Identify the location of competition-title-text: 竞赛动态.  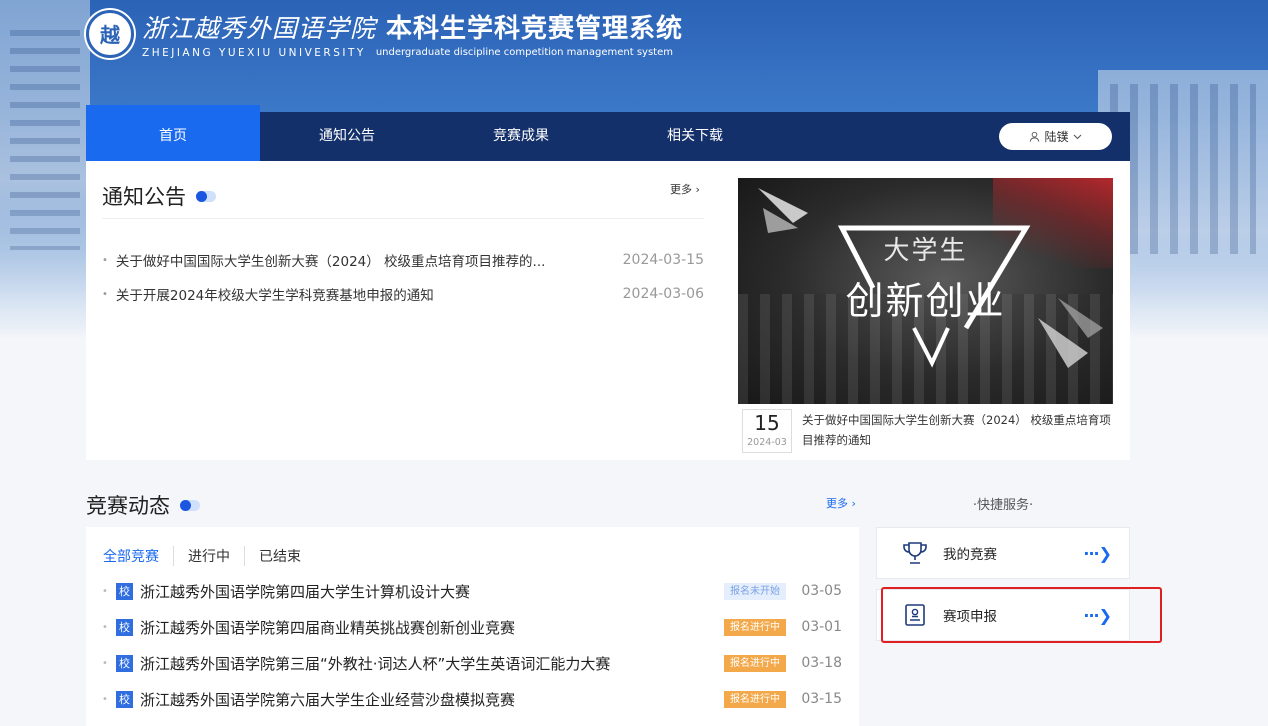
(128, 506).